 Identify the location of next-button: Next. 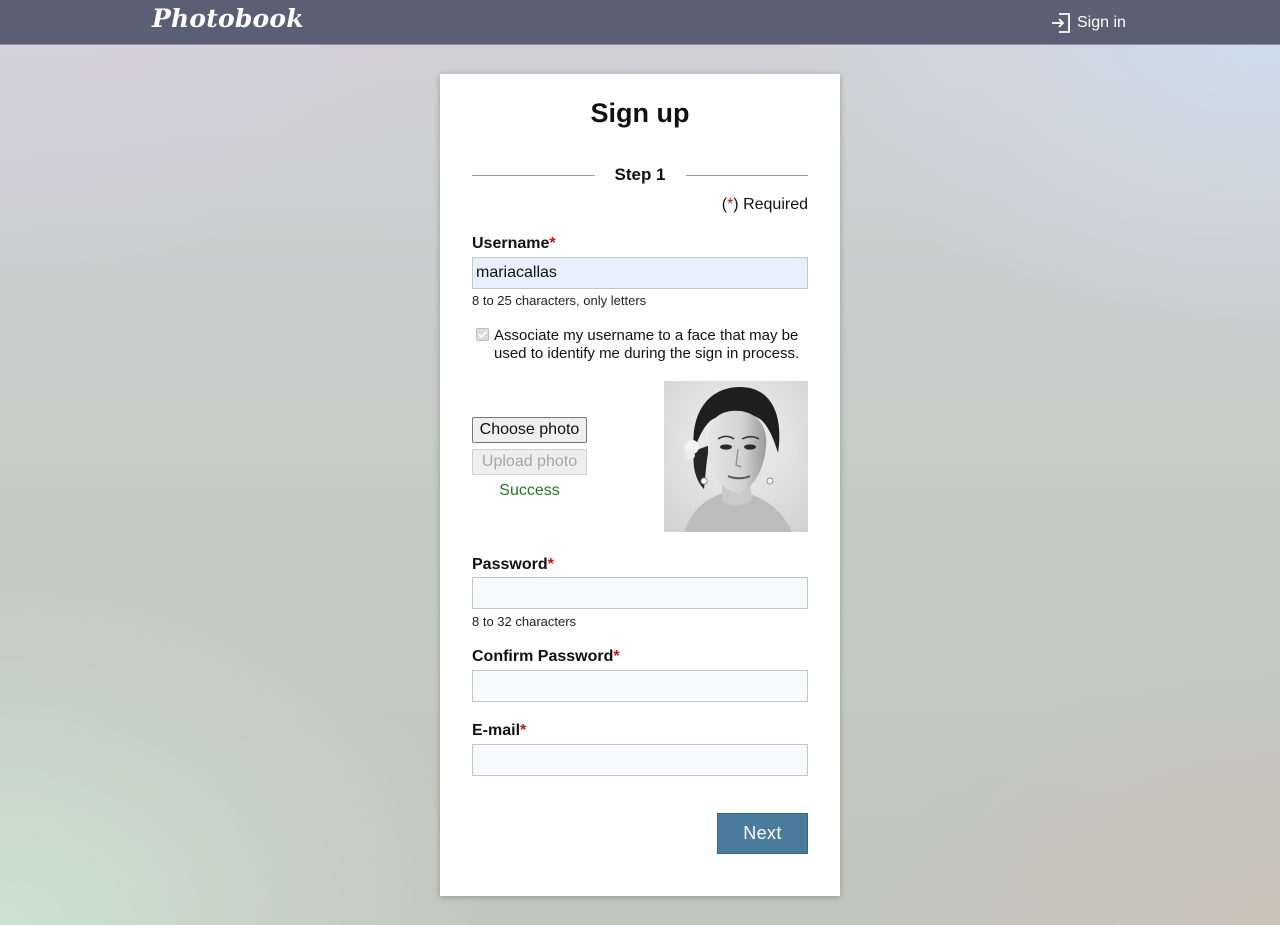
(762, 833).